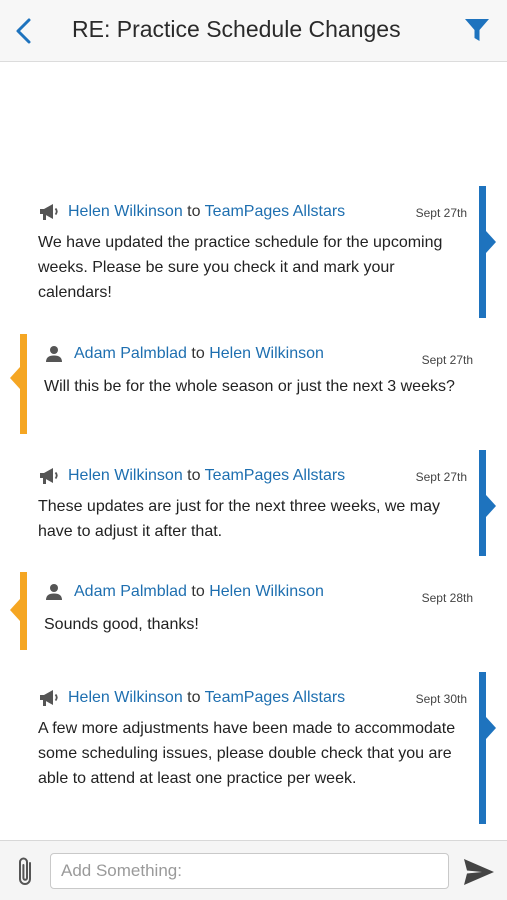 This screenshot has height=900, width=507. I want to click on page-title: RE: Practice Schedule Changes, so click(236, 29).